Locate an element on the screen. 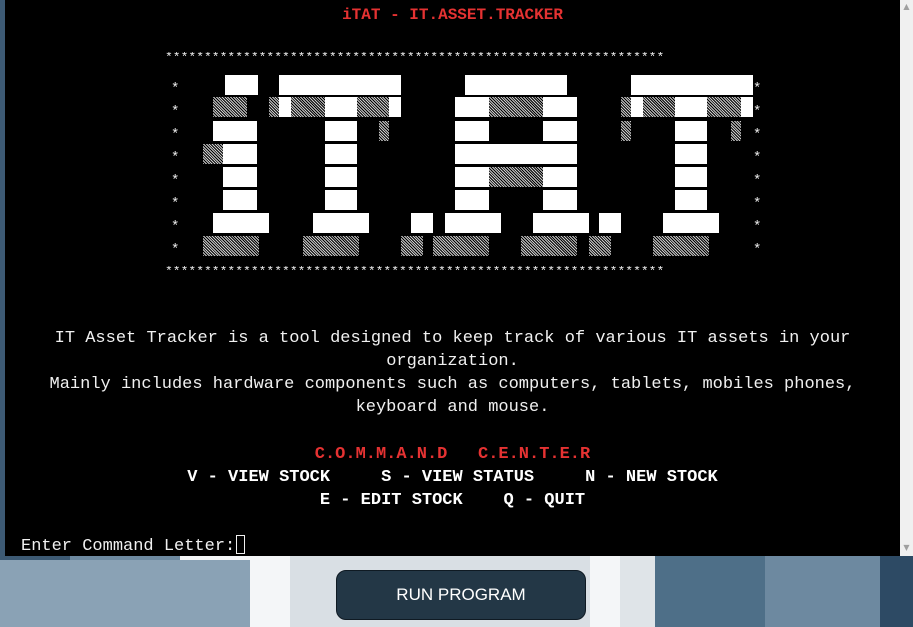  scroll-down-arrow-icon: ▼ is located at coordinates (906, 547).